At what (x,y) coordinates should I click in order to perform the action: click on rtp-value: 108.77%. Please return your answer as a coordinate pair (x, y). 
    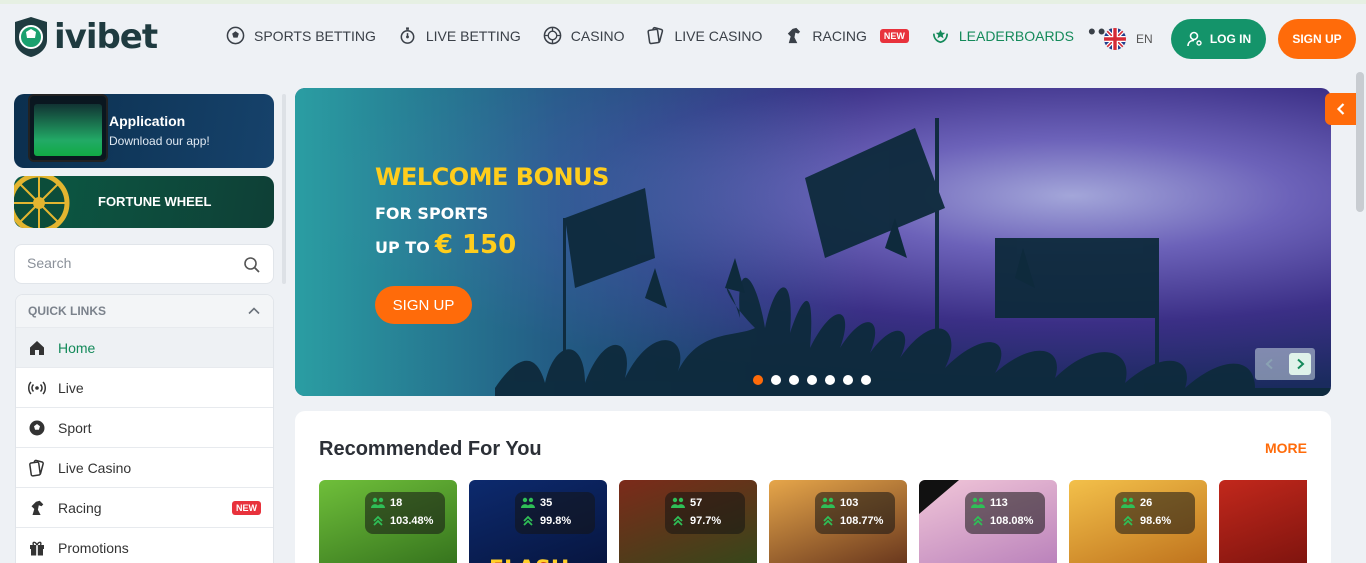
    Looking at the image, I should click on (862, 521).